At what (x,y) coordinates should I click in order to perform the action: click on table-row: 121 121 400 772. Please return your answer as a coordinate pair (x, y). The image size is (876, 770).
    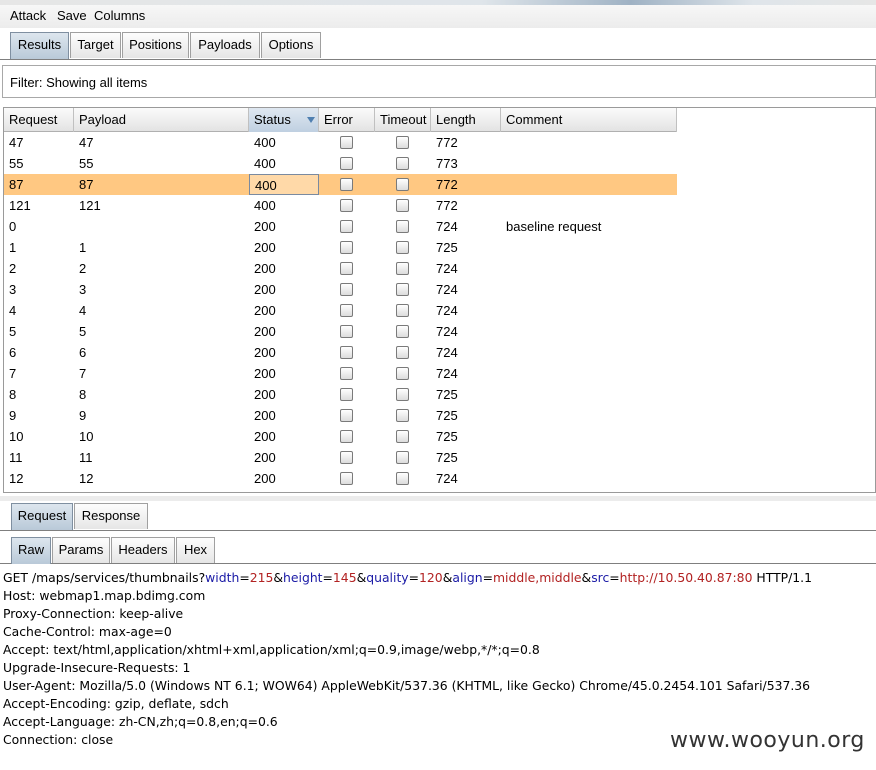
    Looking at the image, I should click on (340, 205).